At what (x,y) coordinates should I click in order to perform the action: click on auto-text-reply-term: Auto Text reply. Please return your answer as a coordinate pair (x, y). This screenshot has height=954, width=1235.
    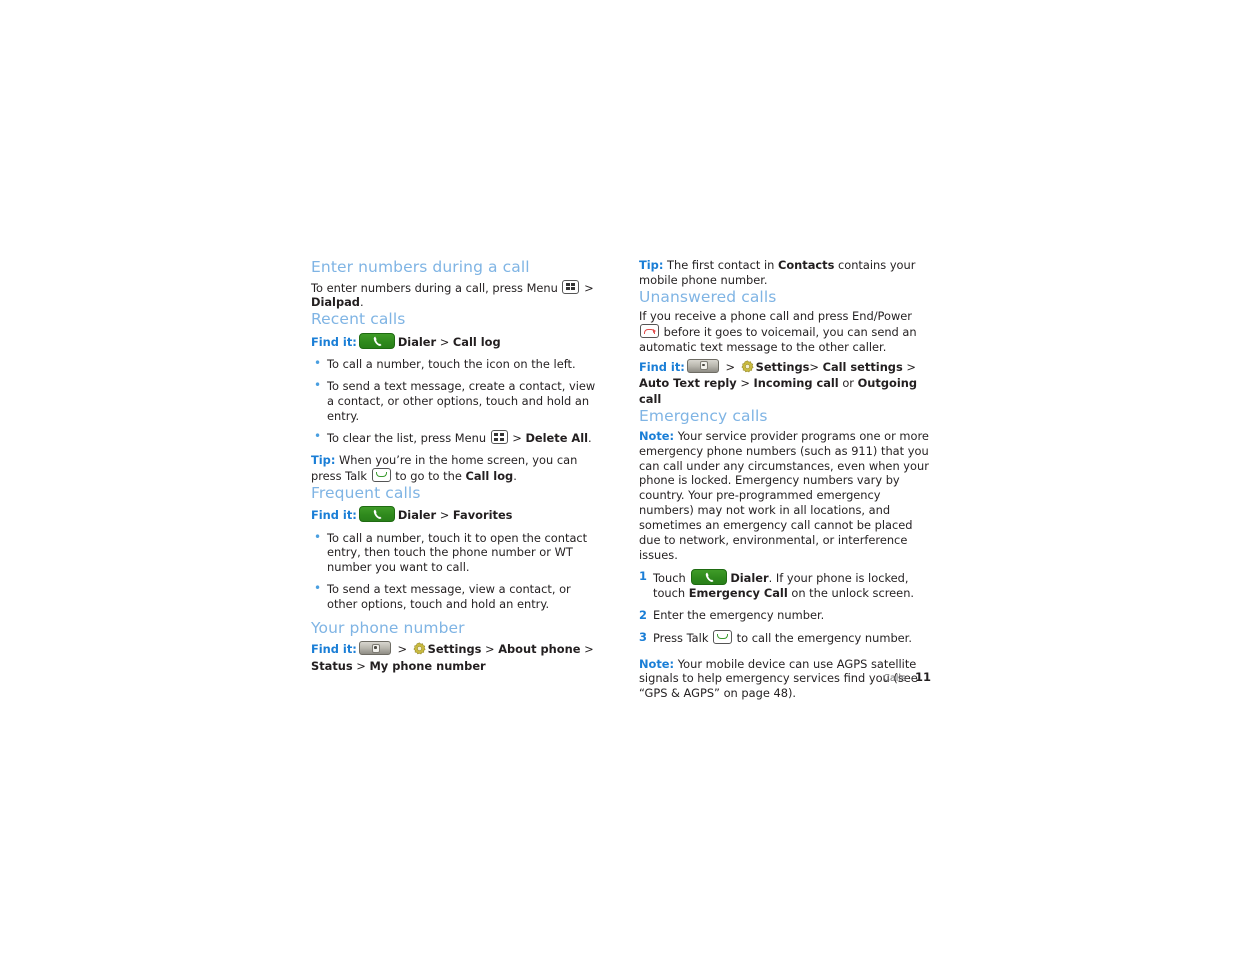
    Looking at the image, I should click on (688, 382).